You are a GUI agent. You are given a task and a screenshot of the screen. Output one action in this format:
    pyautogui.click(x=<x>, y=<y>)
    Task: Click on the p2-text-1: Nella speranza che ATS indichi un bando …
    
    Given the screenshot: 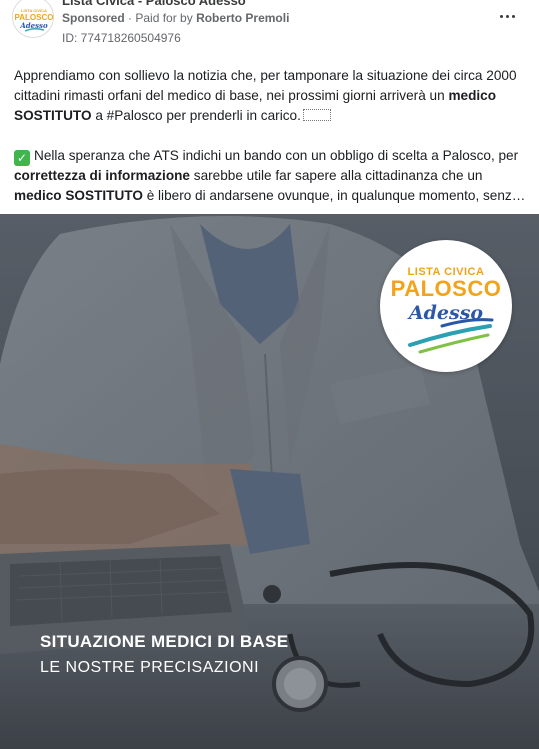 What is the action you would take?
    pyautogui.click(x=276, y=155)
    